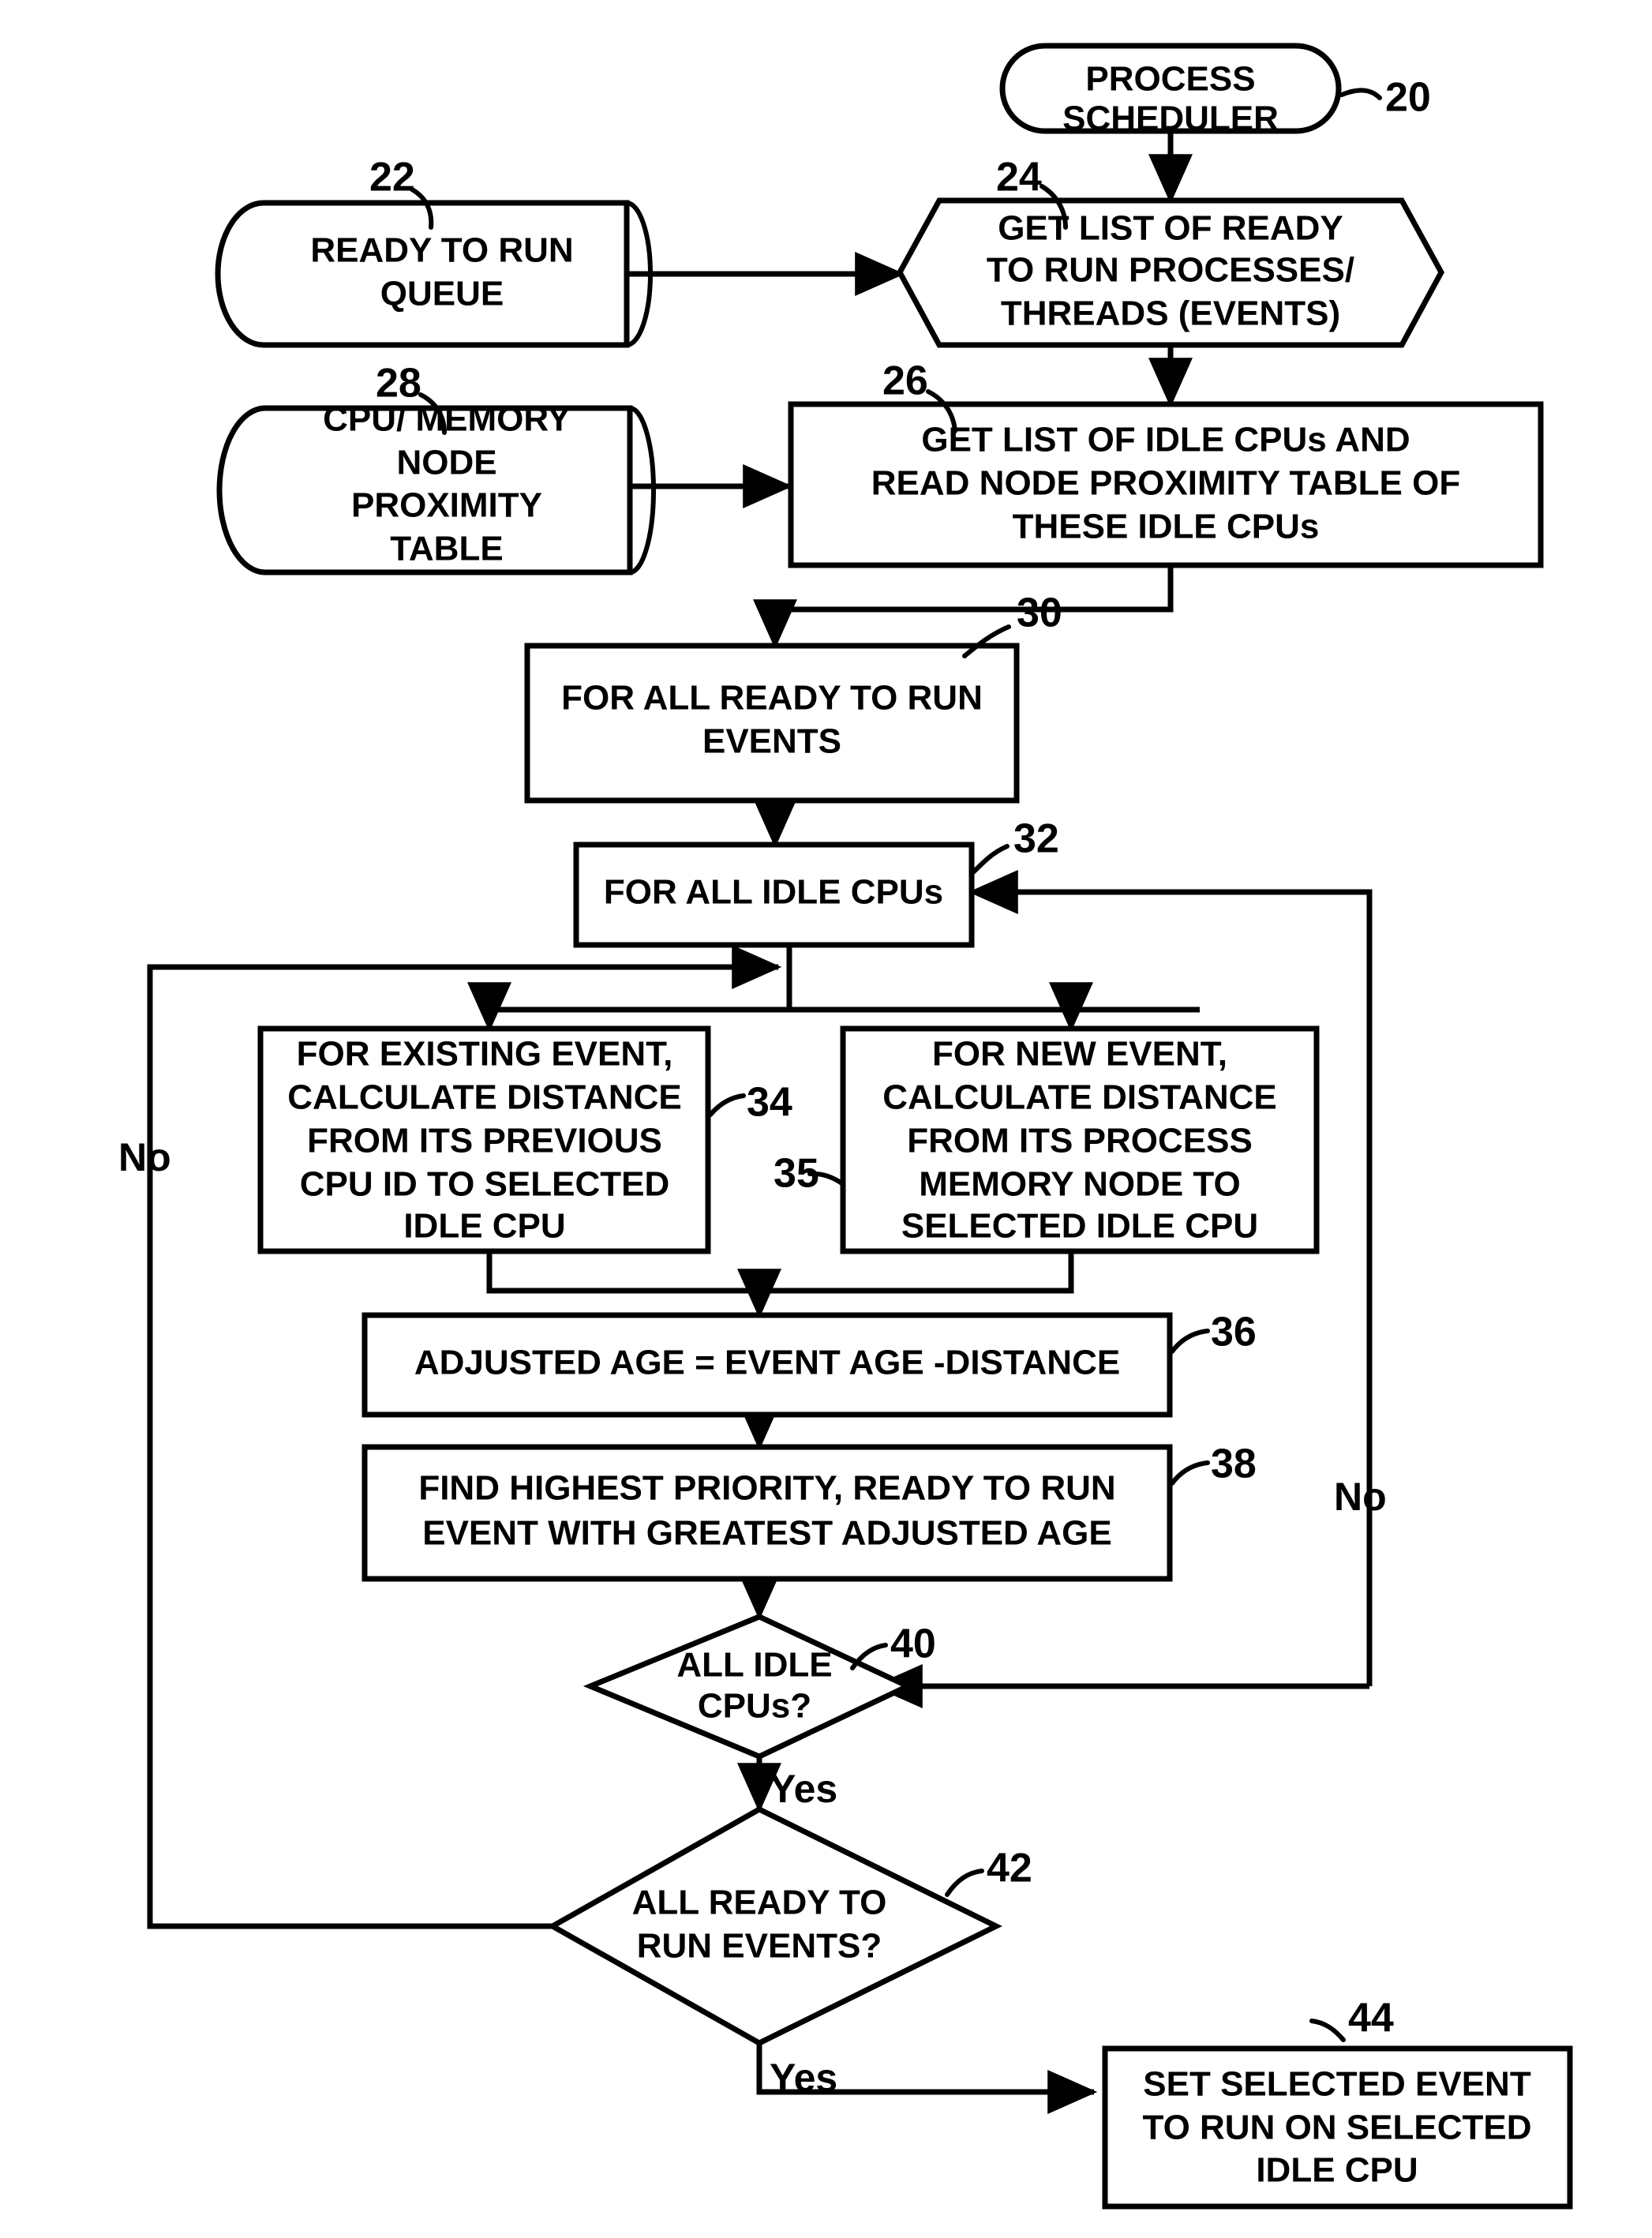  I want to click on node-42-line-2: RUN EVENTS?, so click(759, 1947).